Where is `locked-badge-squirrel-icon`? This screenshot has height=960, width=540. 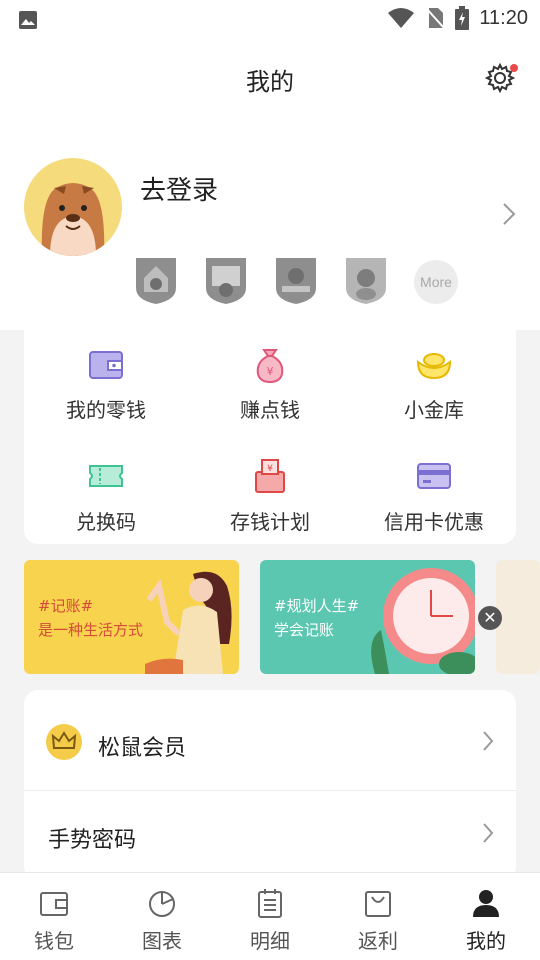 locked-badge-squirrel-icon is located at coordinates (366, 281).